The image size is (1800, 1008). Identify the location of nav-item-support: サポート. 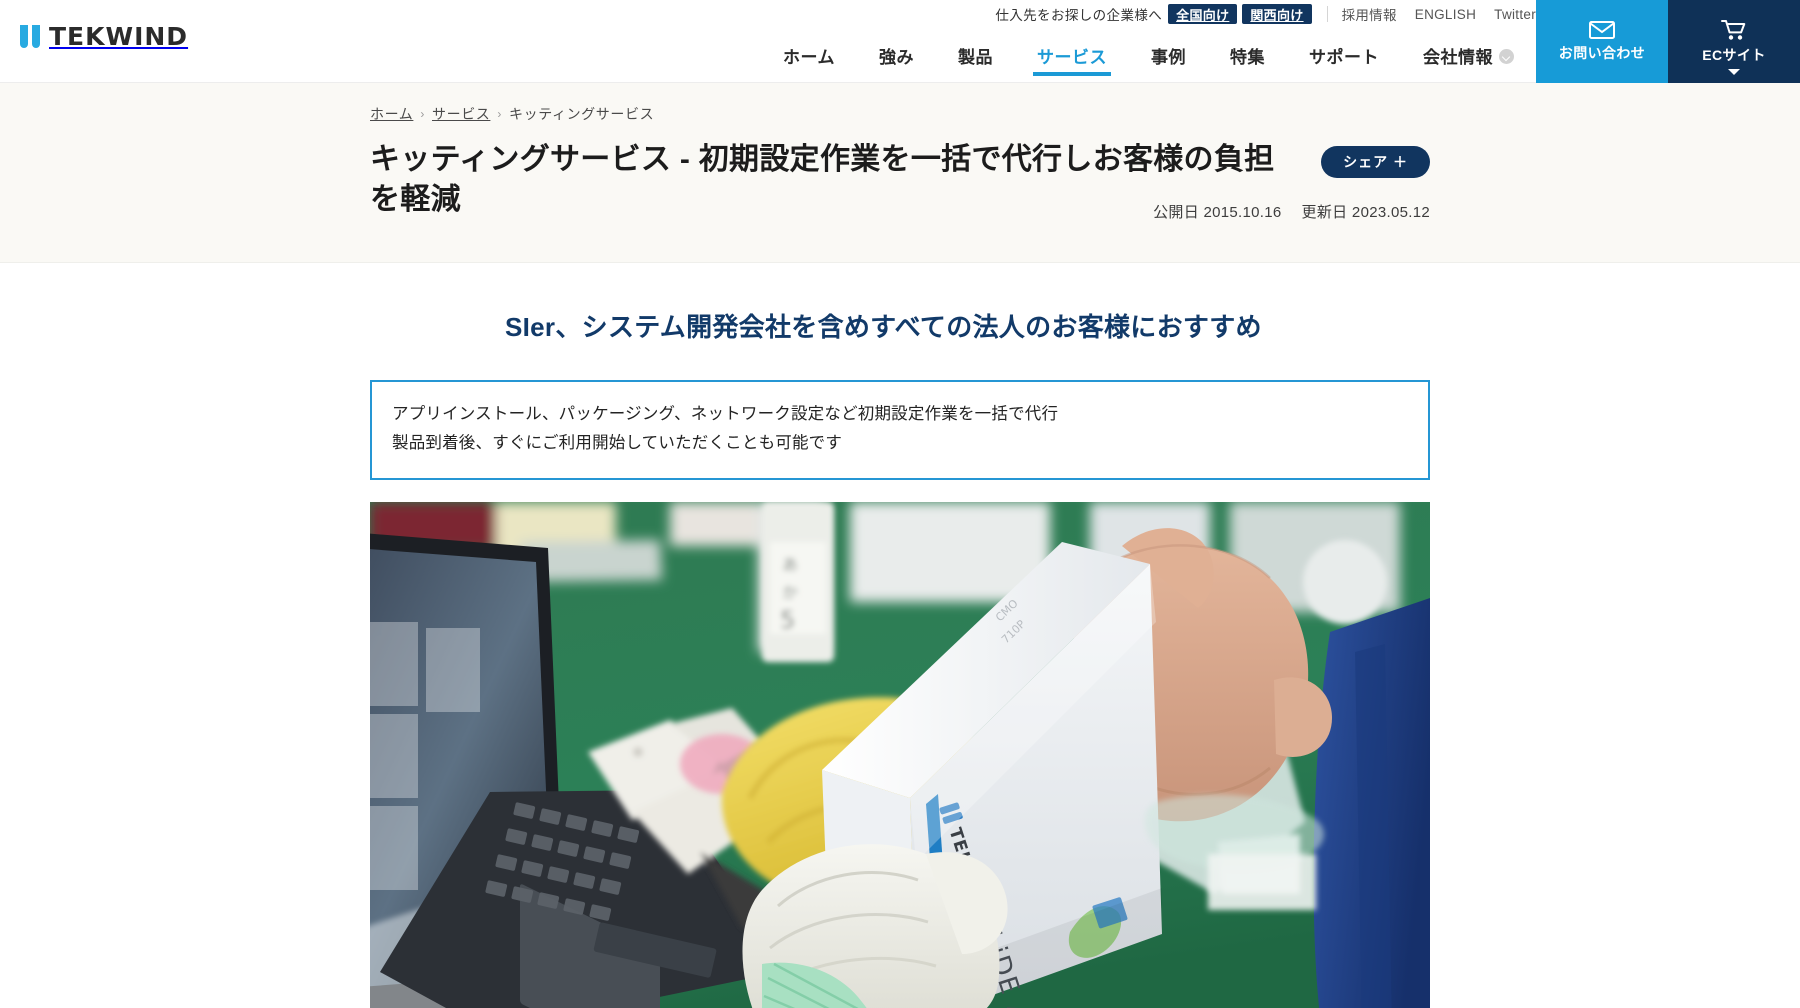
(1344, 55).